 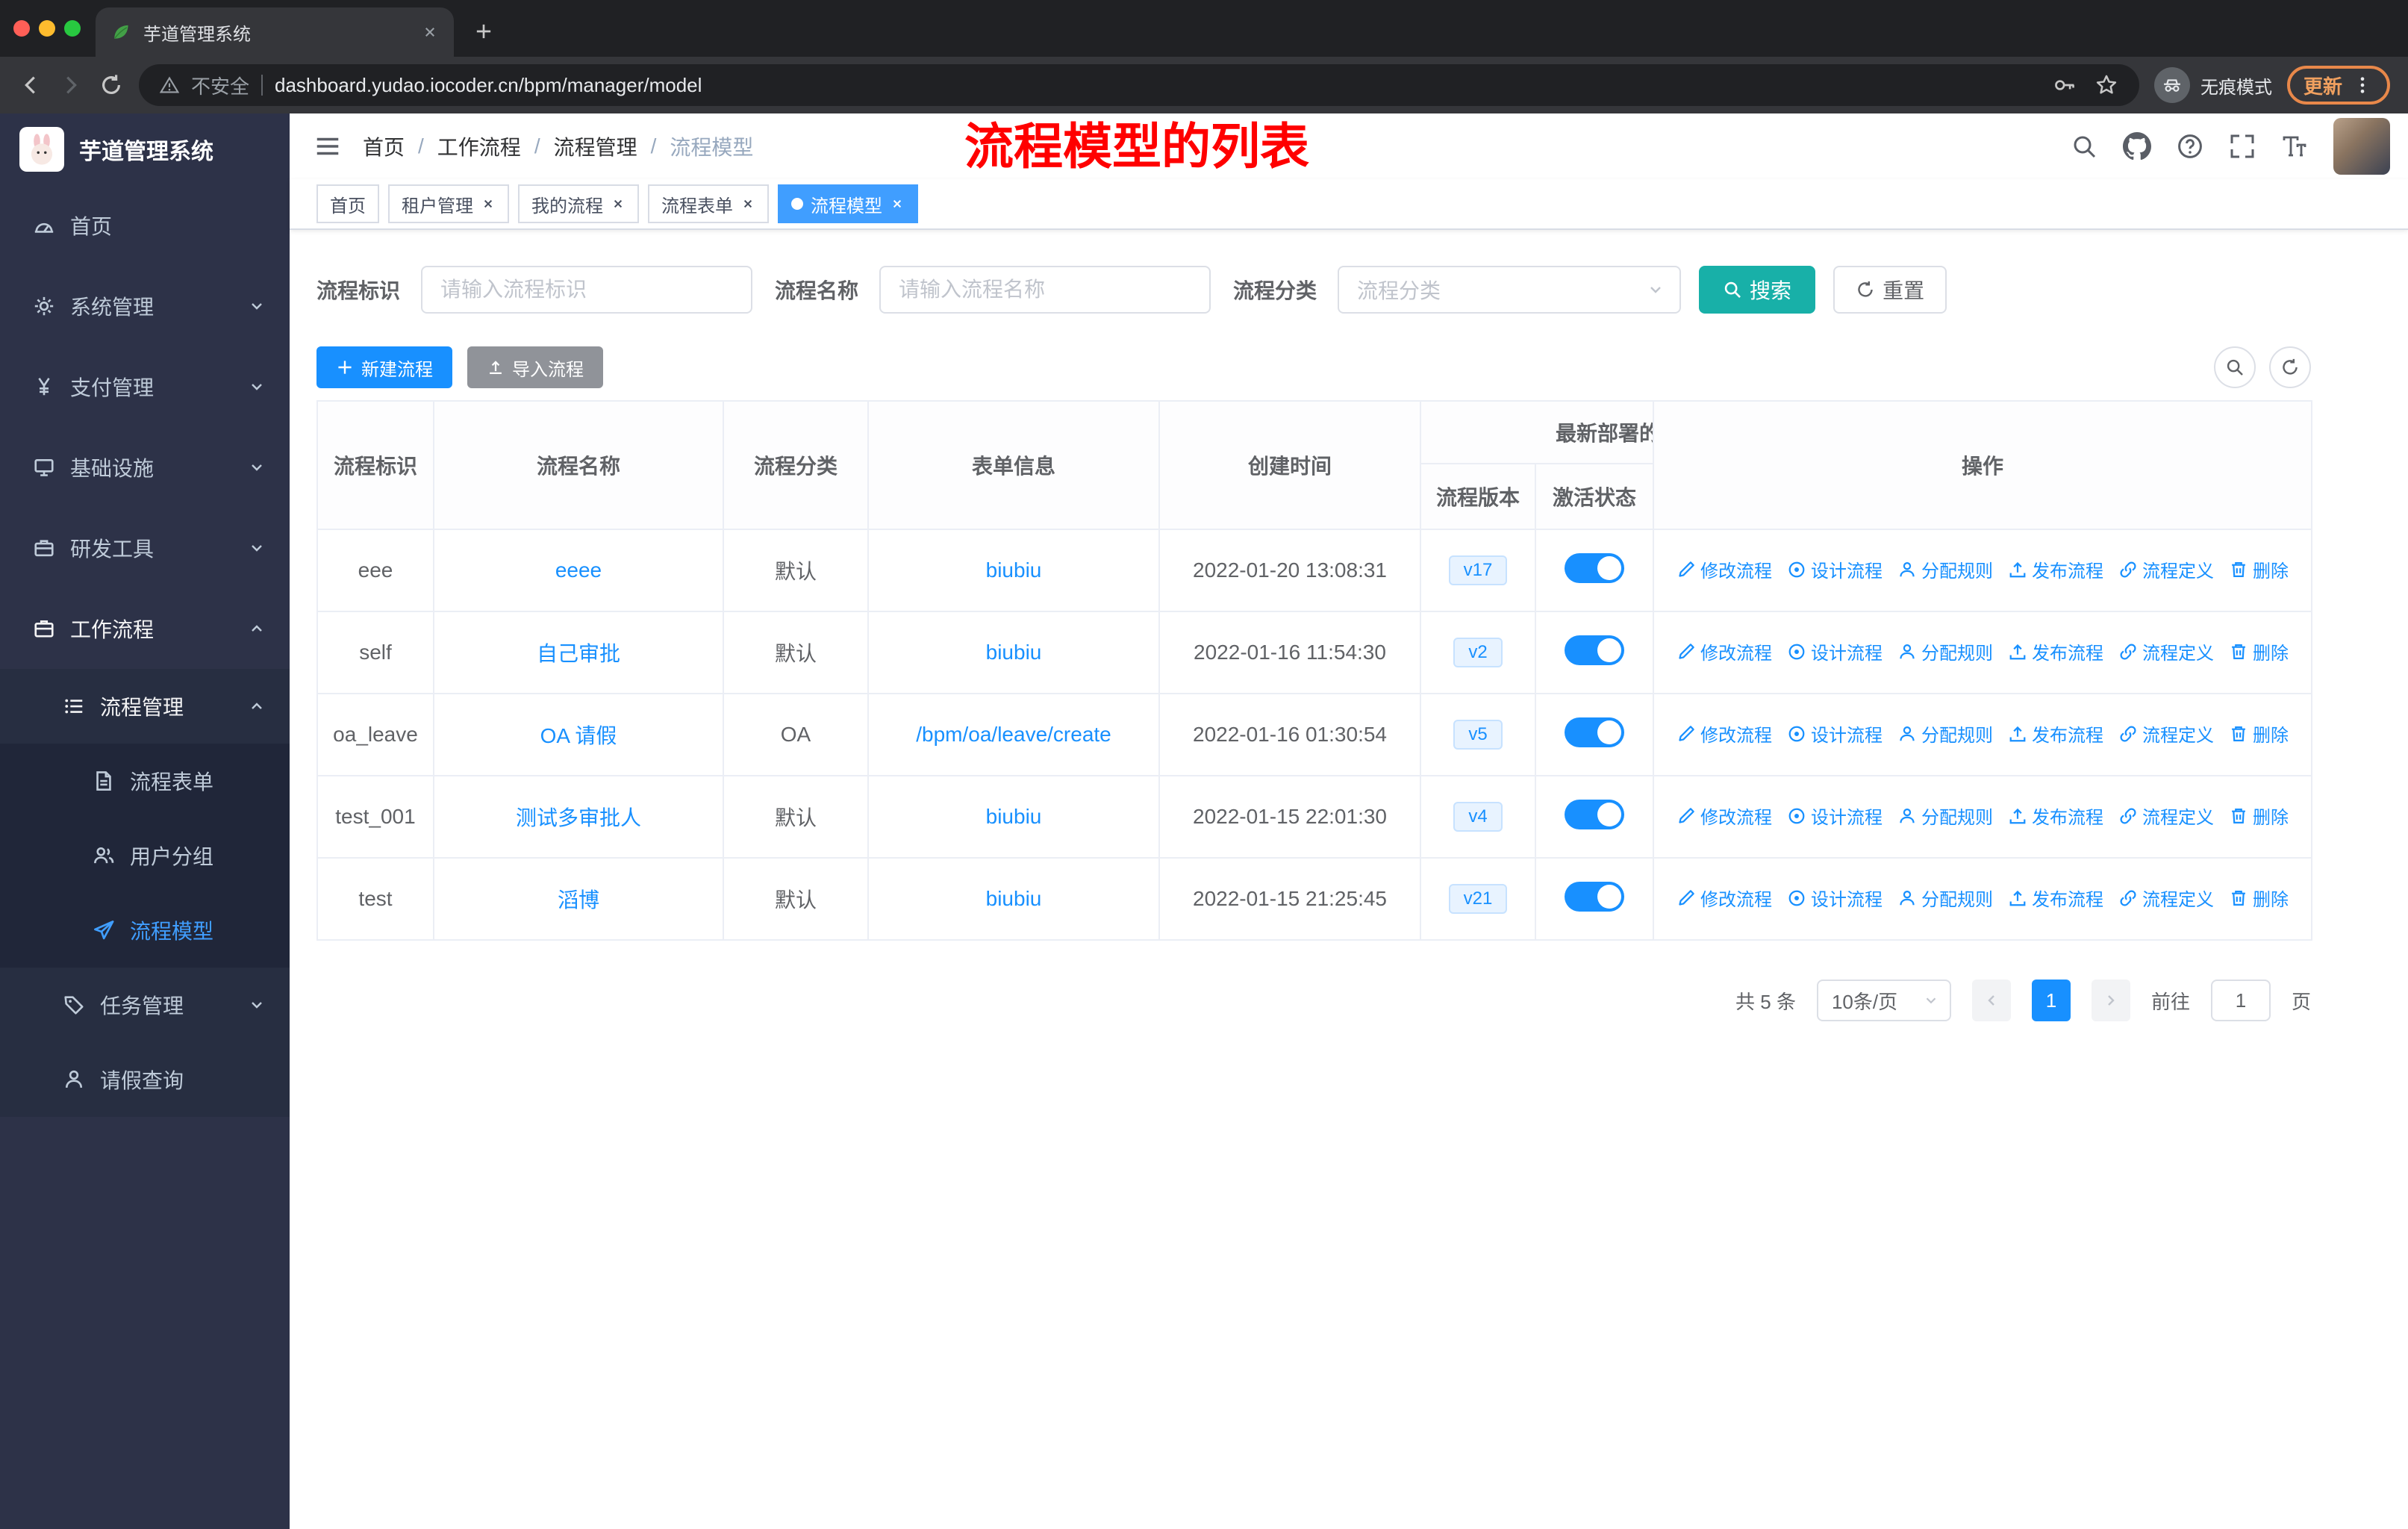 What do you see at coordinates (145, 225) in the screenshot?
I see `sidebar-item-home: 首页` at bounding box center [145, 225].